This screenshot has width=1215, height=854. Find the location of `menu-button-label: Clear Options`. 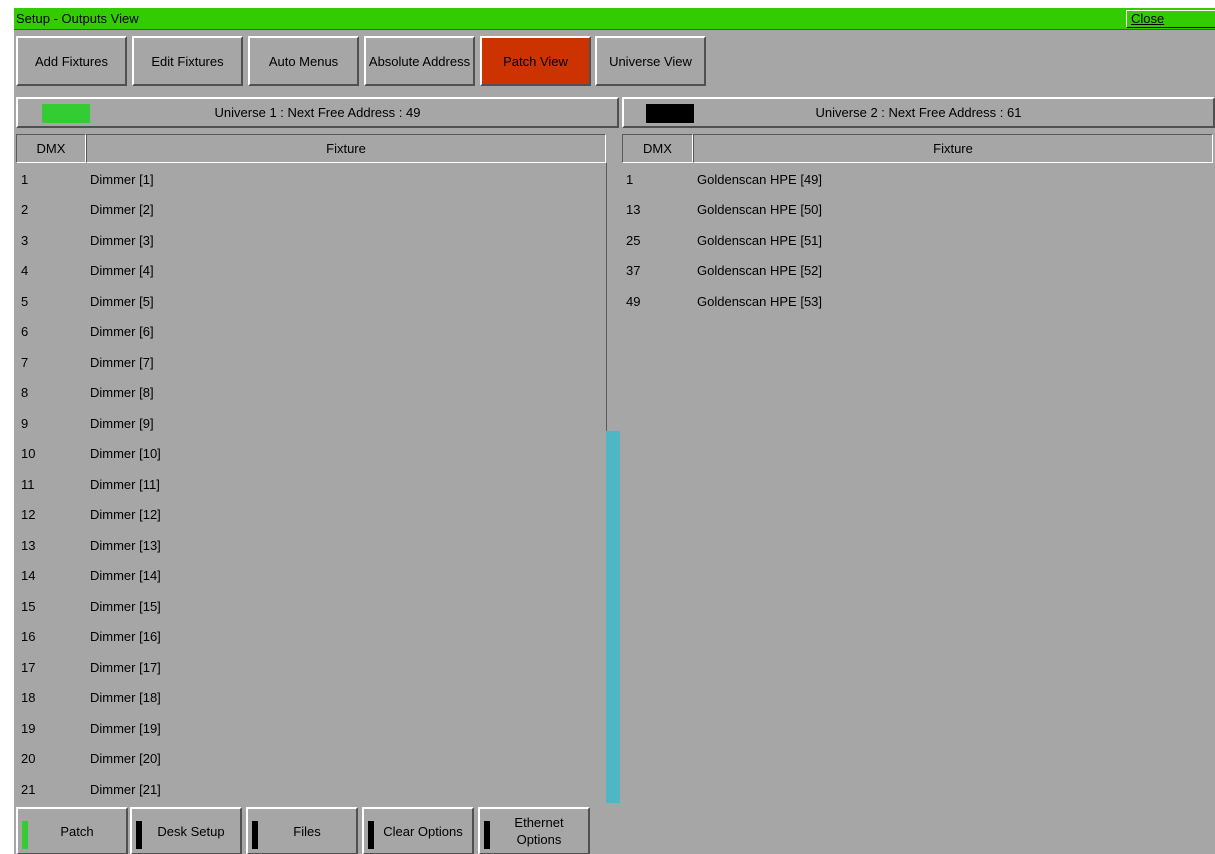

menu-button-label: Clear Options is located at coordinates (423, 831).